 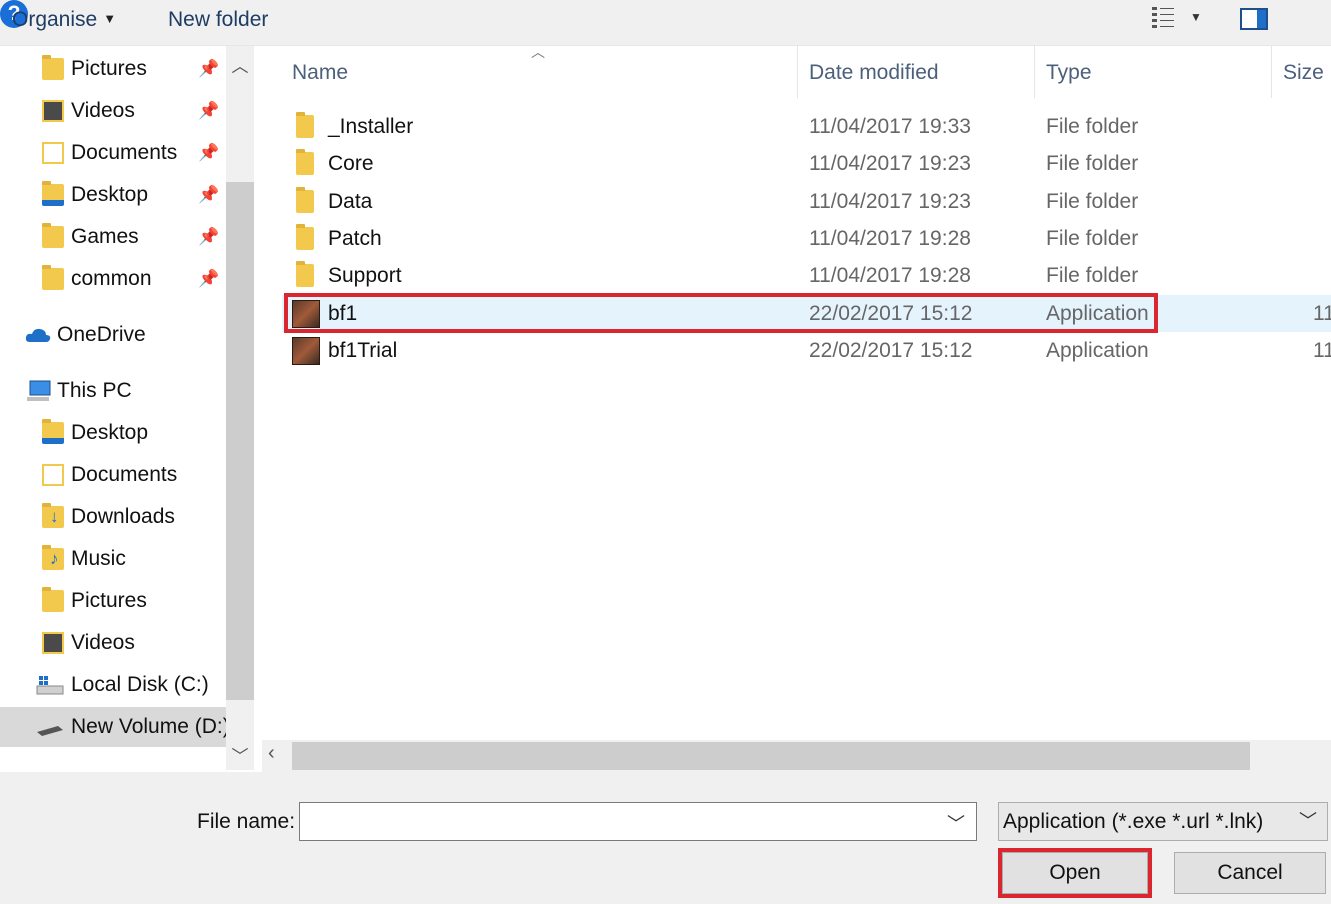 What do you see at coordinates (371, 126) in the screenshot?
I see `file-name: _Installer` at bounding box center [371, 126].